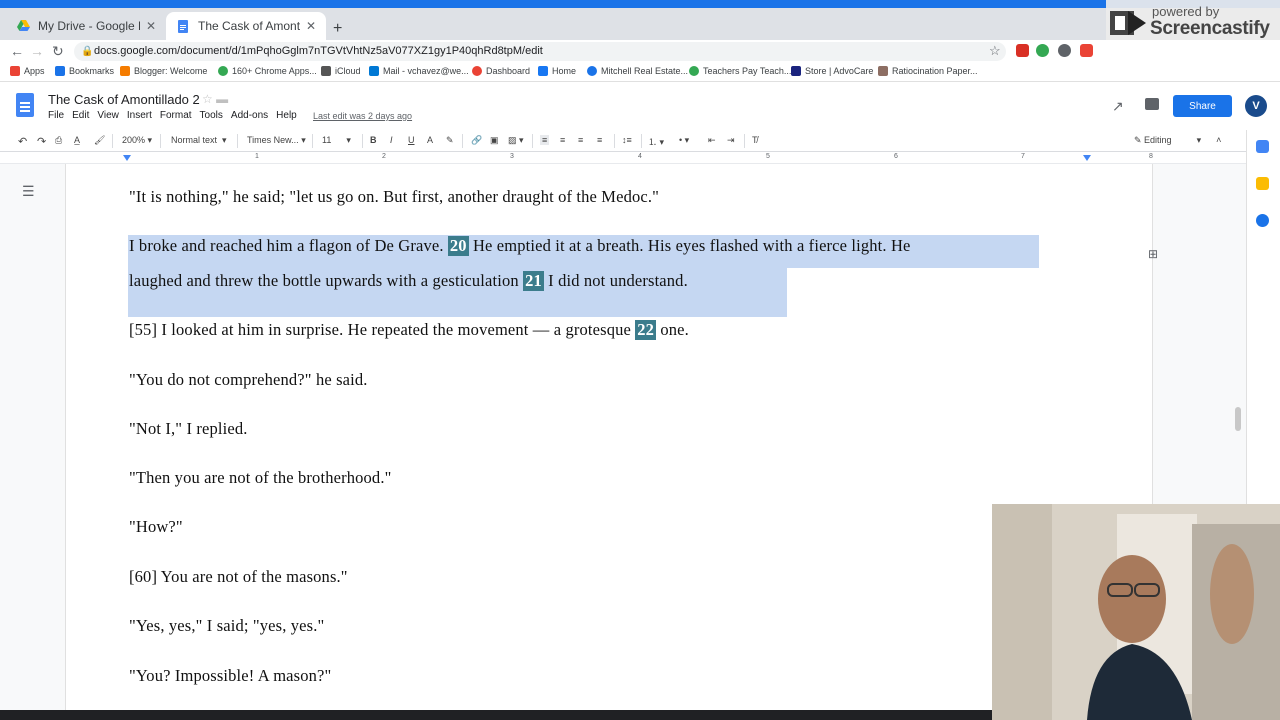  What do you see at coordinates (238, 577) in the screenshot?
I see `paragraph: [60] You are not of the masons."` at bounding box center [238, 577].